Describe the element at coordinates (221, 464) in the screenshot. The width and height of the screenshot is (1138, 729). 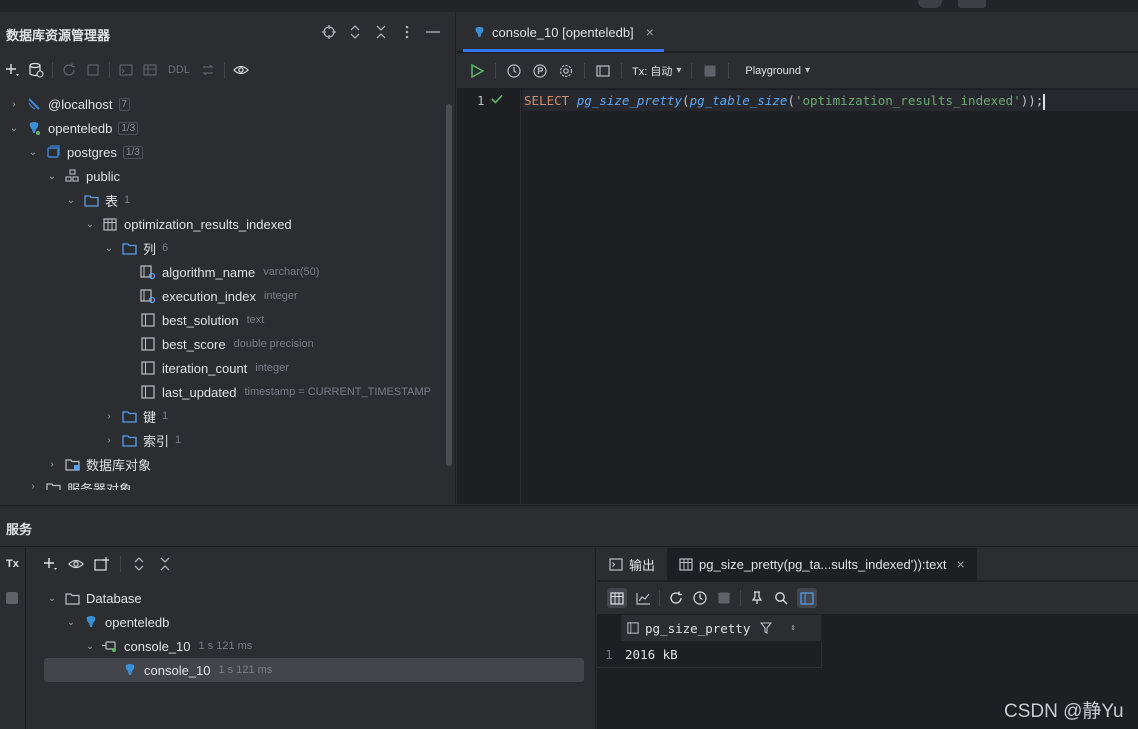
I see `tree-item-database-objects: › 数据库对象` at that location.